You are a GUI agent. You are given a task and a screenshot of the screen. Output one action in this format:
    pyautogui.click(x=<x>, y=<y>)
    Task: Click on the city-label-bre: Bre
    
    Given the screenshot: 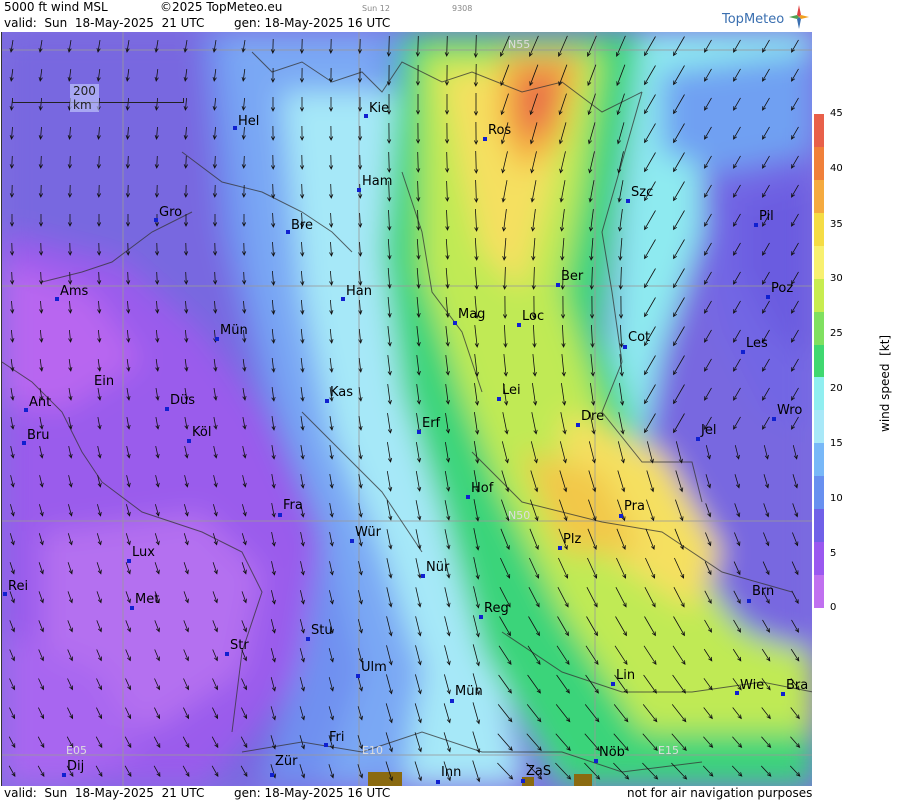 What is the action you would take?
    pyautogui.click(x=302, y=225)
    